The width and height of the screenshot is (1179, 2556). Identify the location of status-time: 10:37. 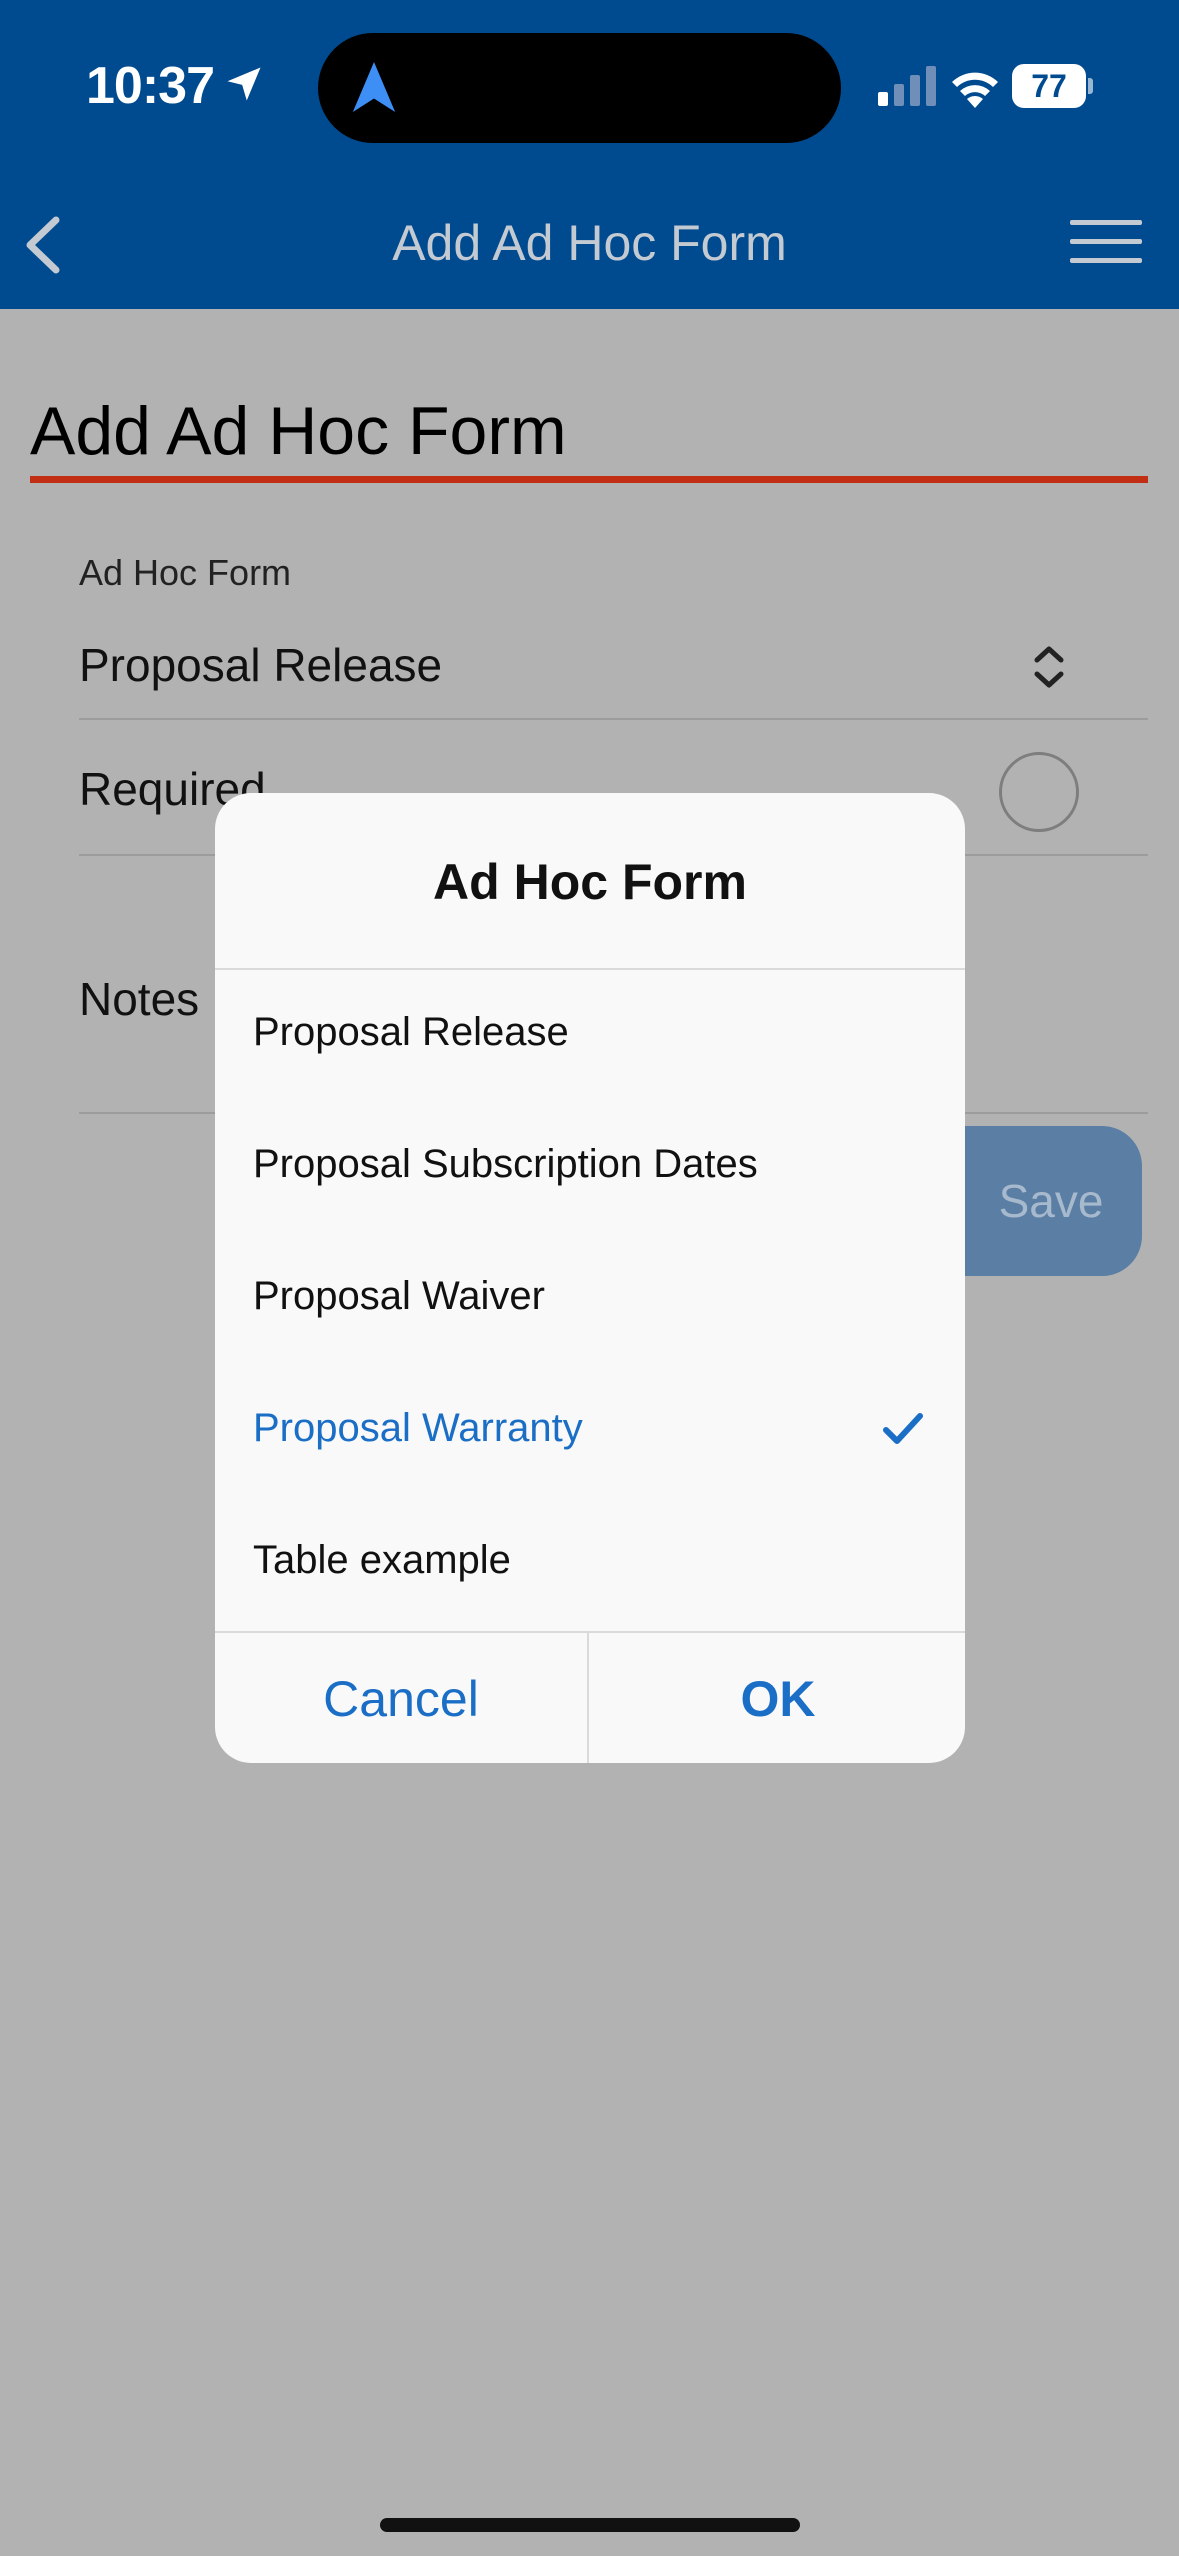
(150, 86).